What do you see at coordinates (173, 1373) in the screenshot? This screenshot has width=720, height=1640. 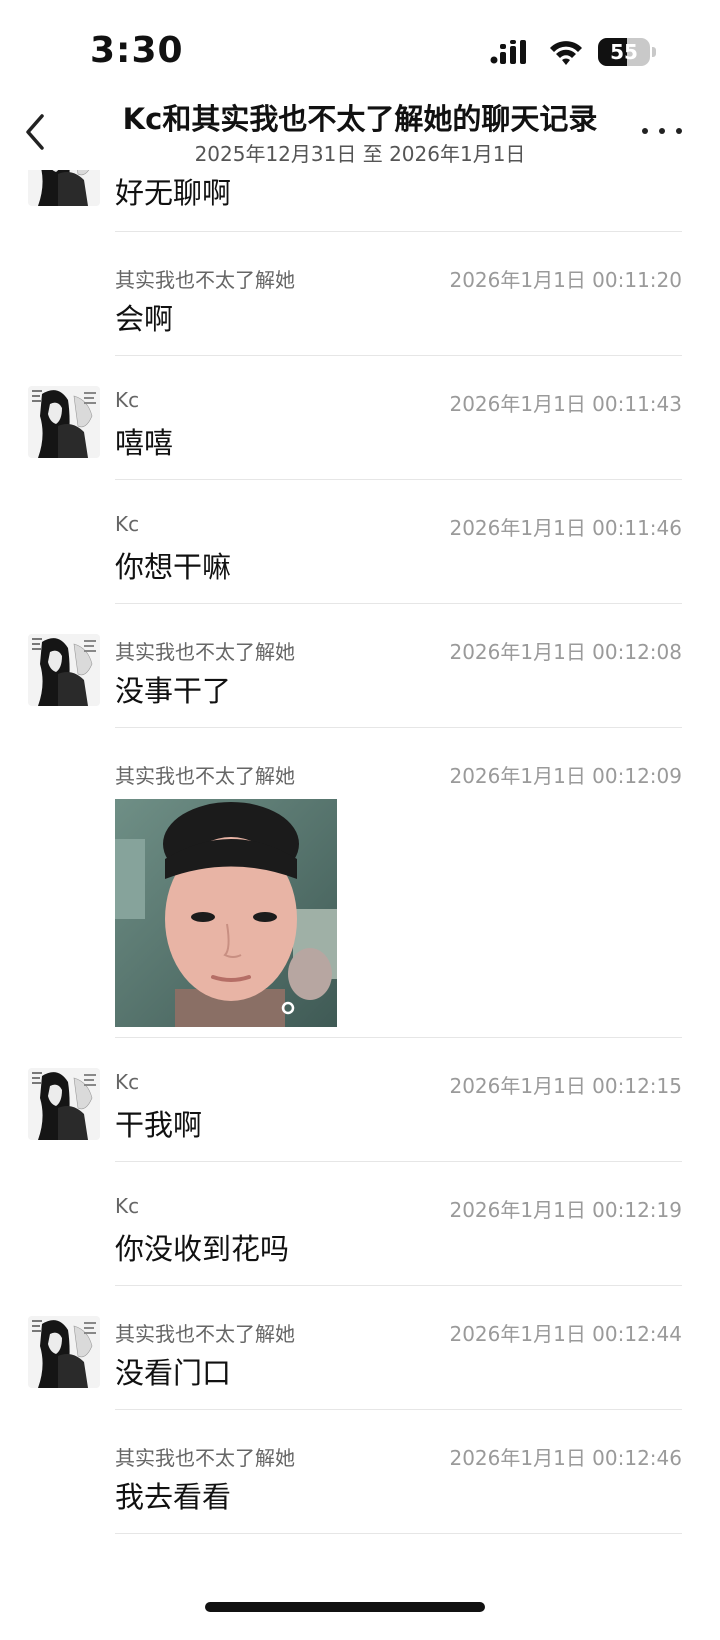 I see `message-text: 没看门口` at bounding box center [173, 1373].